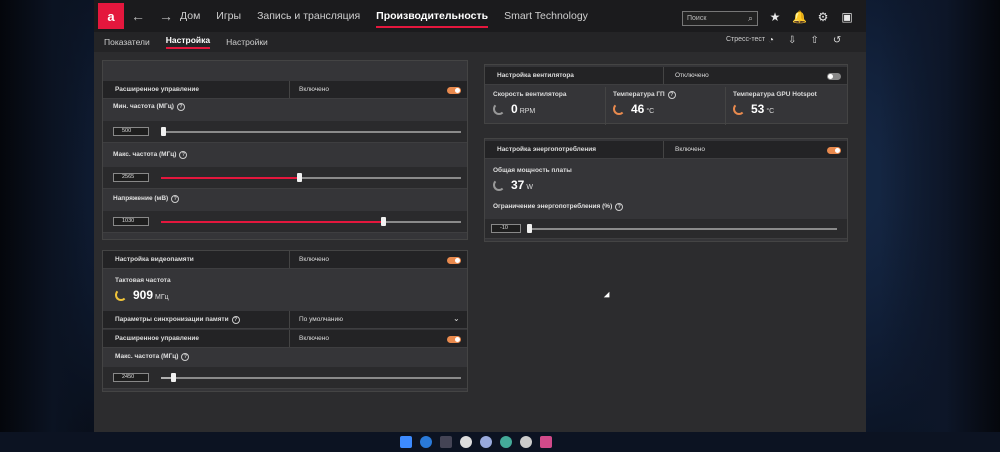  I want to click on min-freq-value: 500, so click(131, 131).